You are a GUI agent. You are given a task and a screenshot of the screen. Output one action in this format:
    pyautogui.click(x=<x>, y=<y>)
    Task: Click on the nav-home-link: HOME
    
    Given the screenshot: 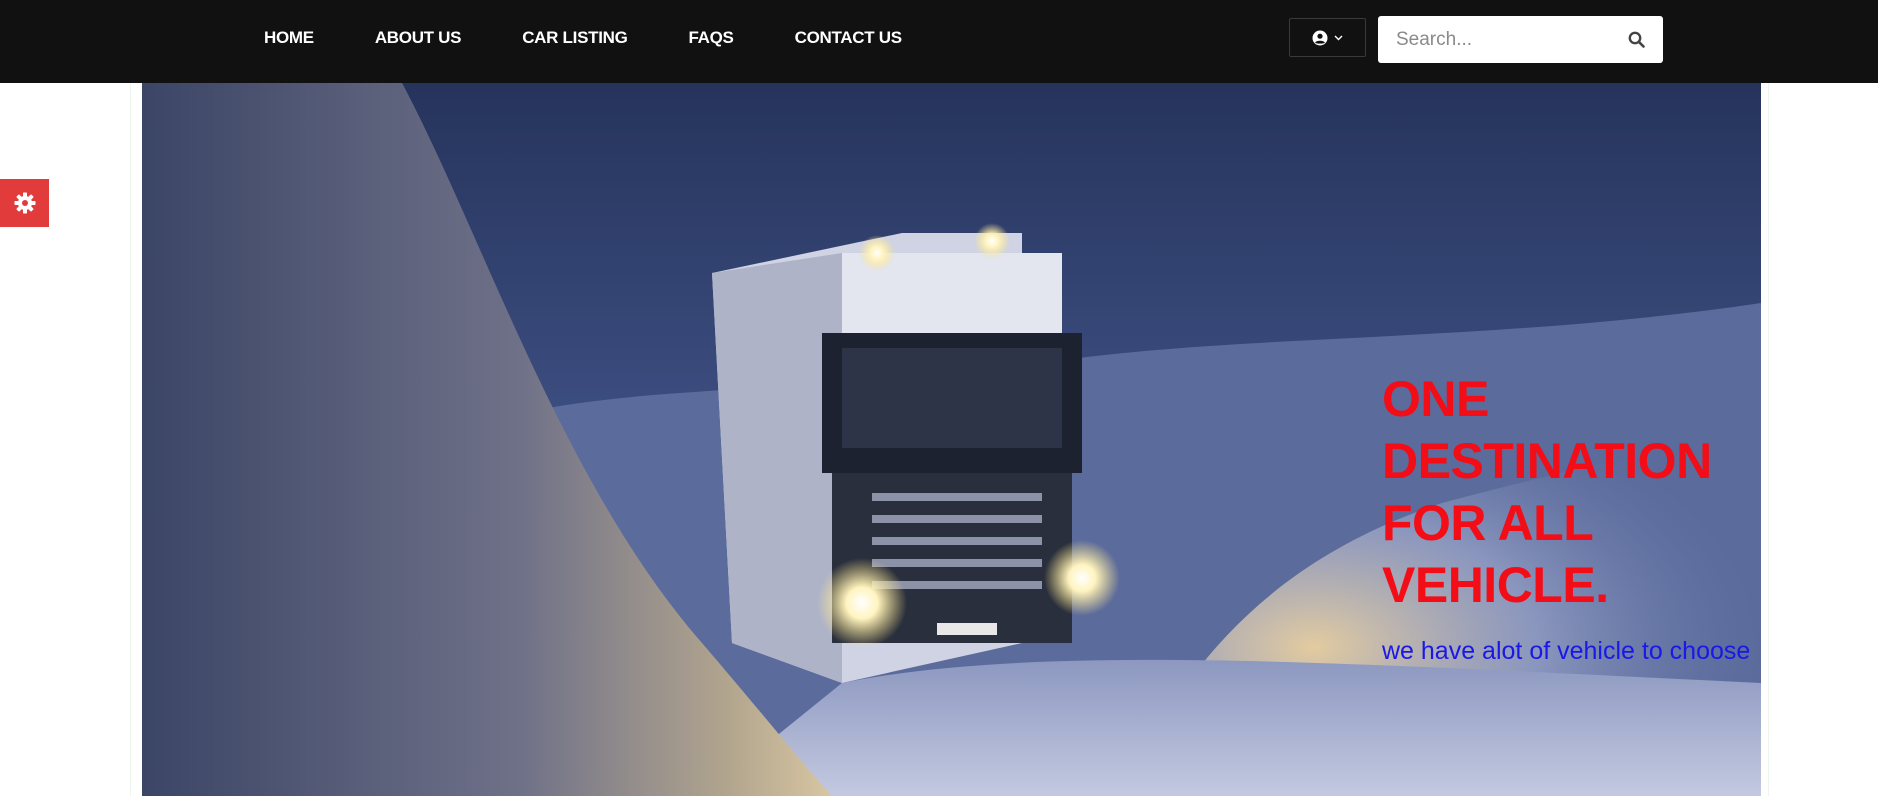 What is the action you would take?
    pyautogui.click(x=289, y=38)
    